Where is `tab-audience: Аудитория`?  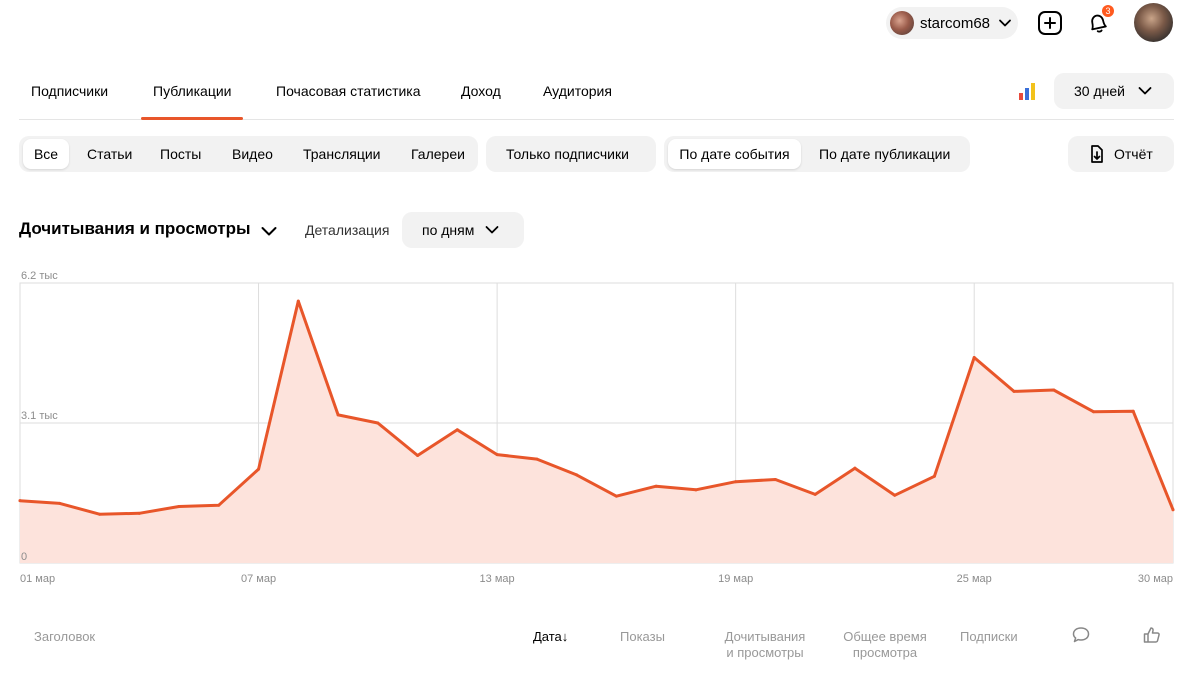 tab-audience: Аудитория is located at coordinates (577, 96).